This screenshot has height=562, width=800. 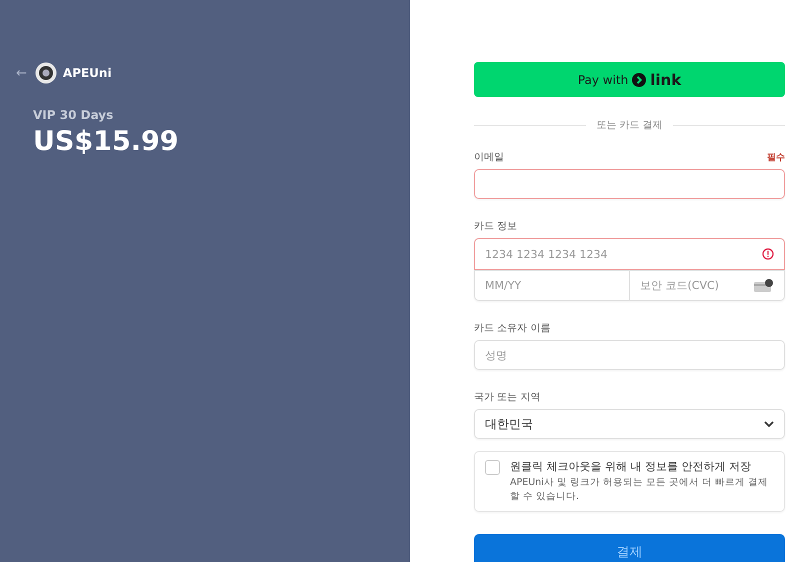 I want to click on save-info-title: 원클릭 체크아웃을 위해 내 정보를 안전하게 저장, so click(x=631, y=466).